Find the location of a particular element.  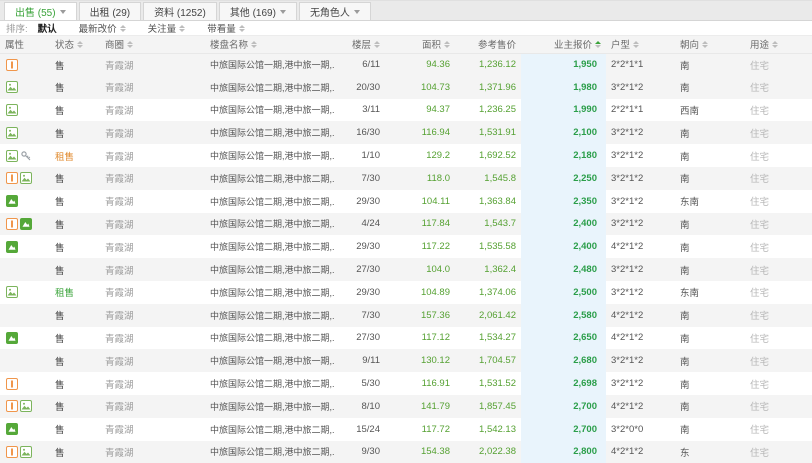

tab-for-sale: 出售 (55) is located at coordinates (40, 11).